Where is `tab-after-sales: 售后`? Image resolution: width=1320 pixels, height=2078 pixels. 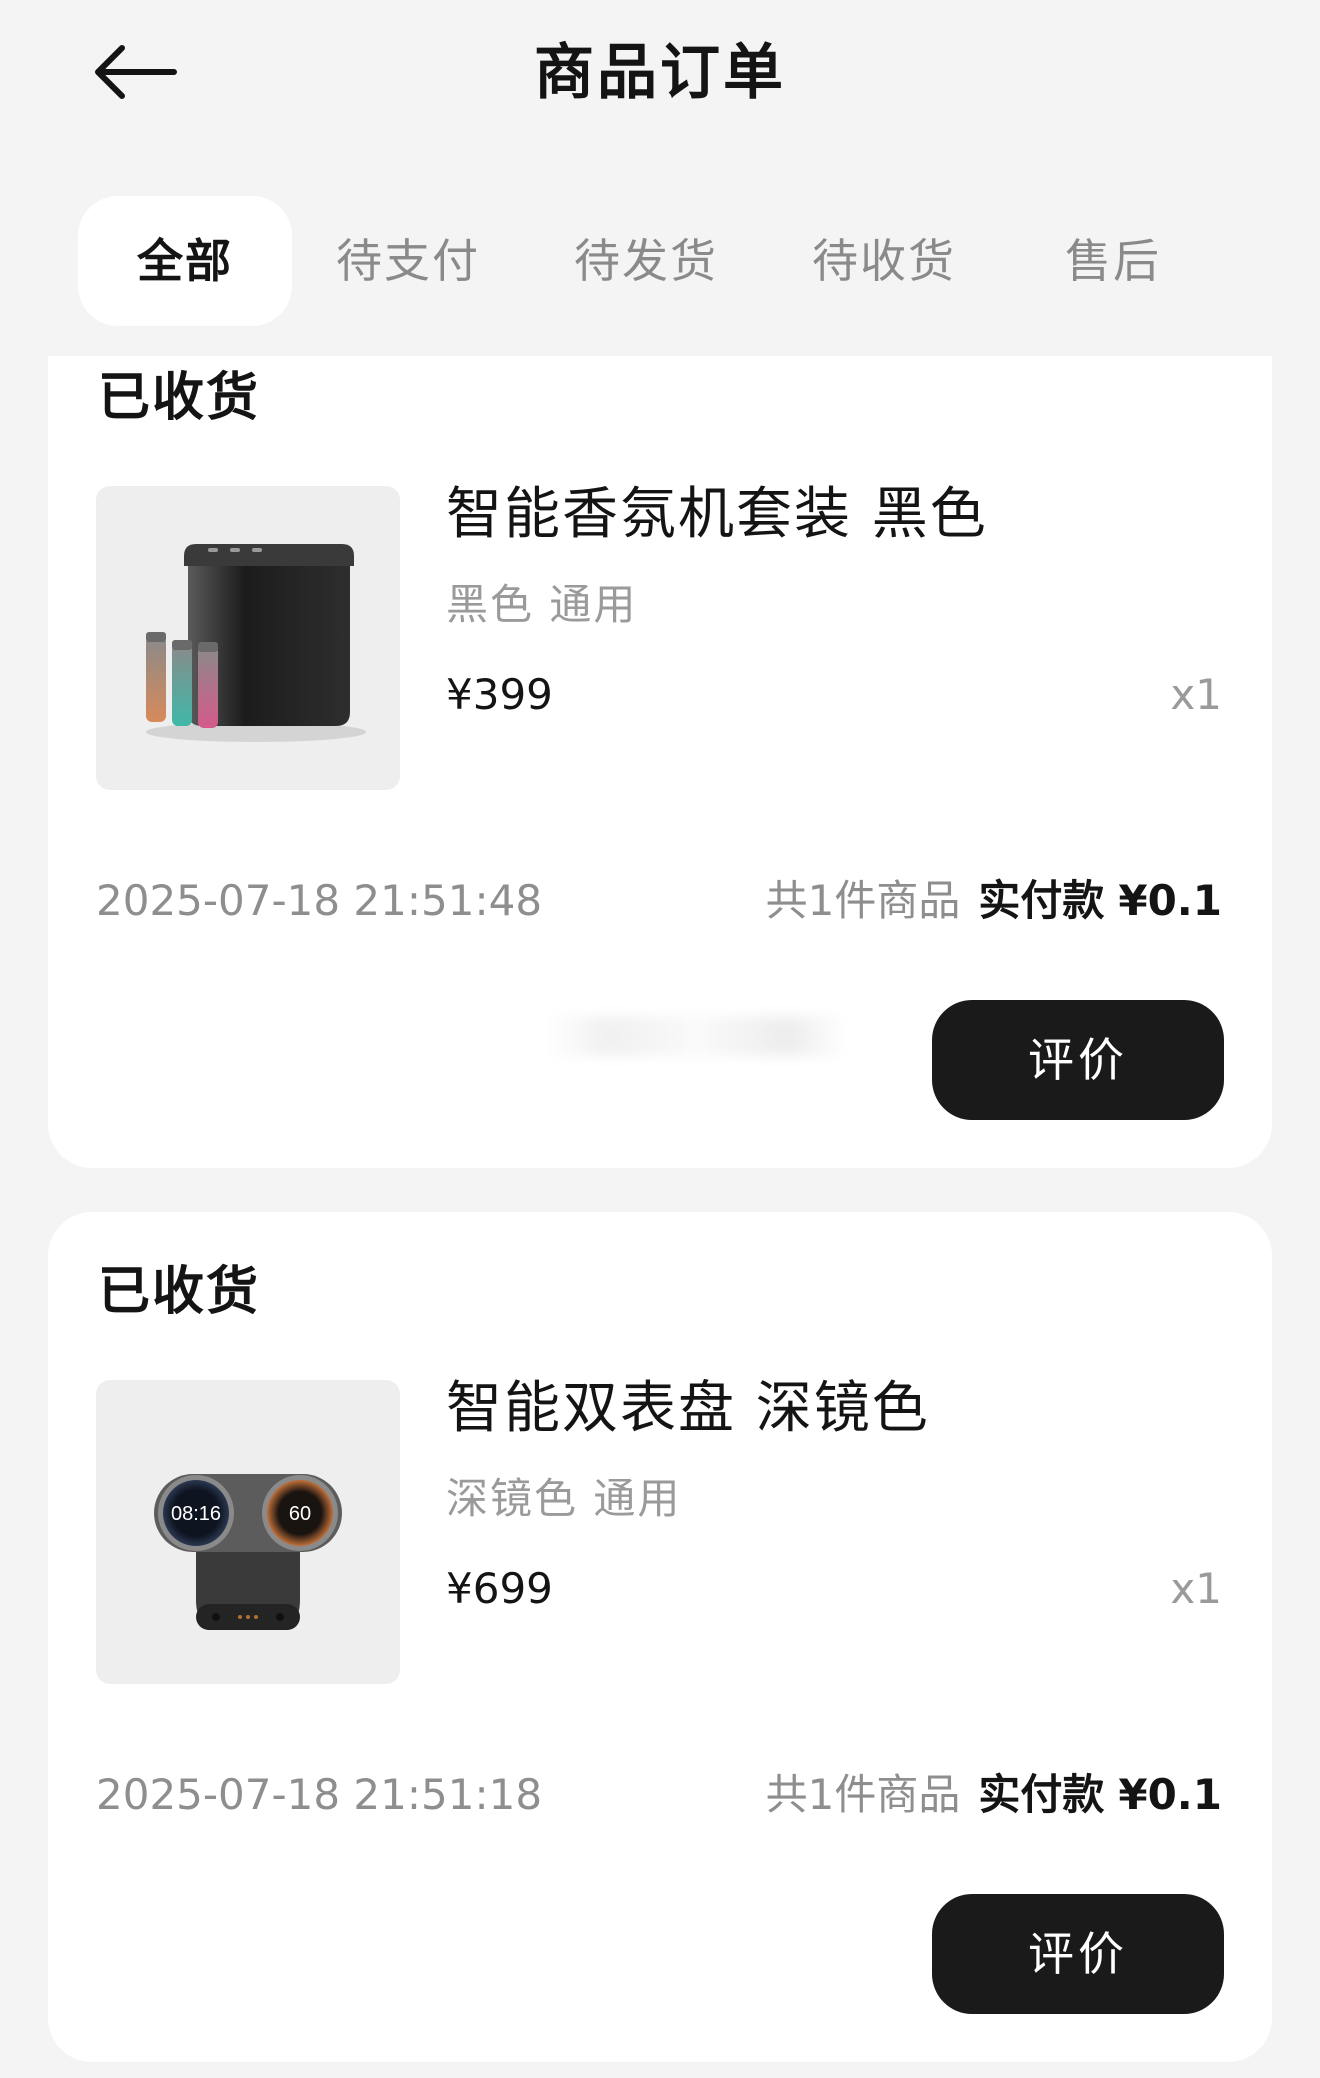
tab-after-sales: 售后 is located at coordinates (1113, 261).